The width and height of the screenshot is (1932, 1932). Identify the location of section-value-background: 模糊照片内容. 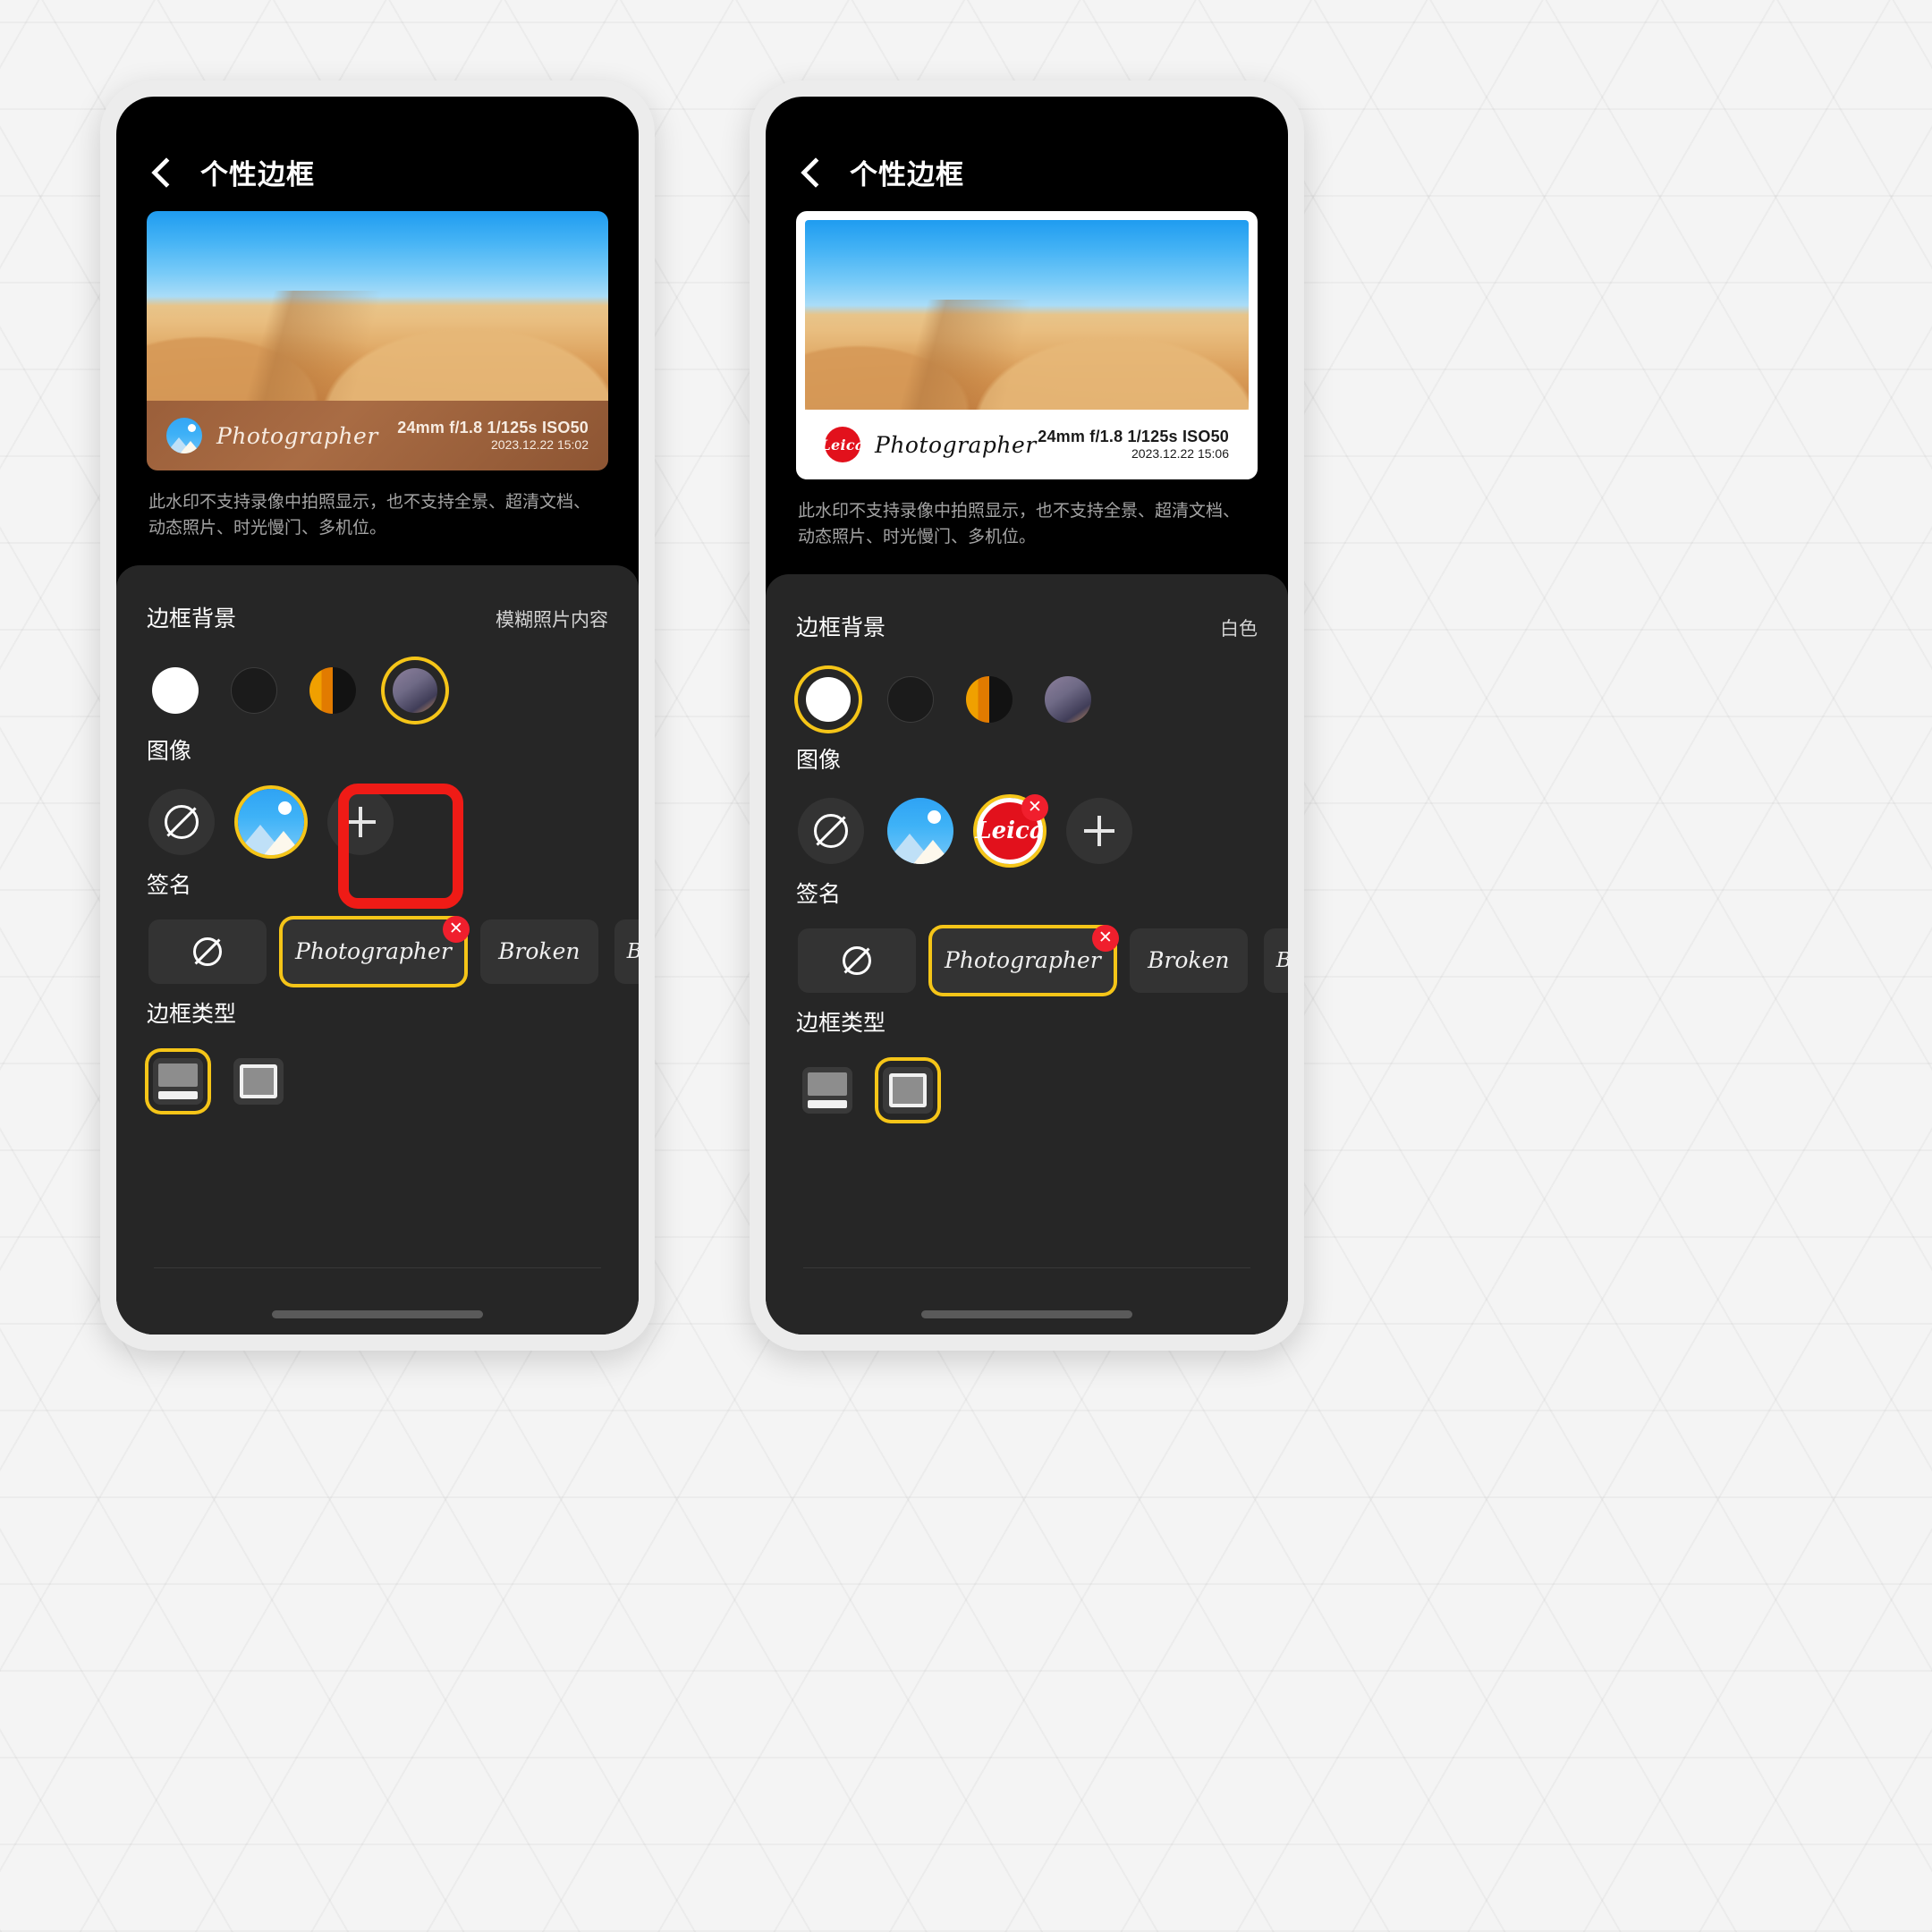
(552, 620).